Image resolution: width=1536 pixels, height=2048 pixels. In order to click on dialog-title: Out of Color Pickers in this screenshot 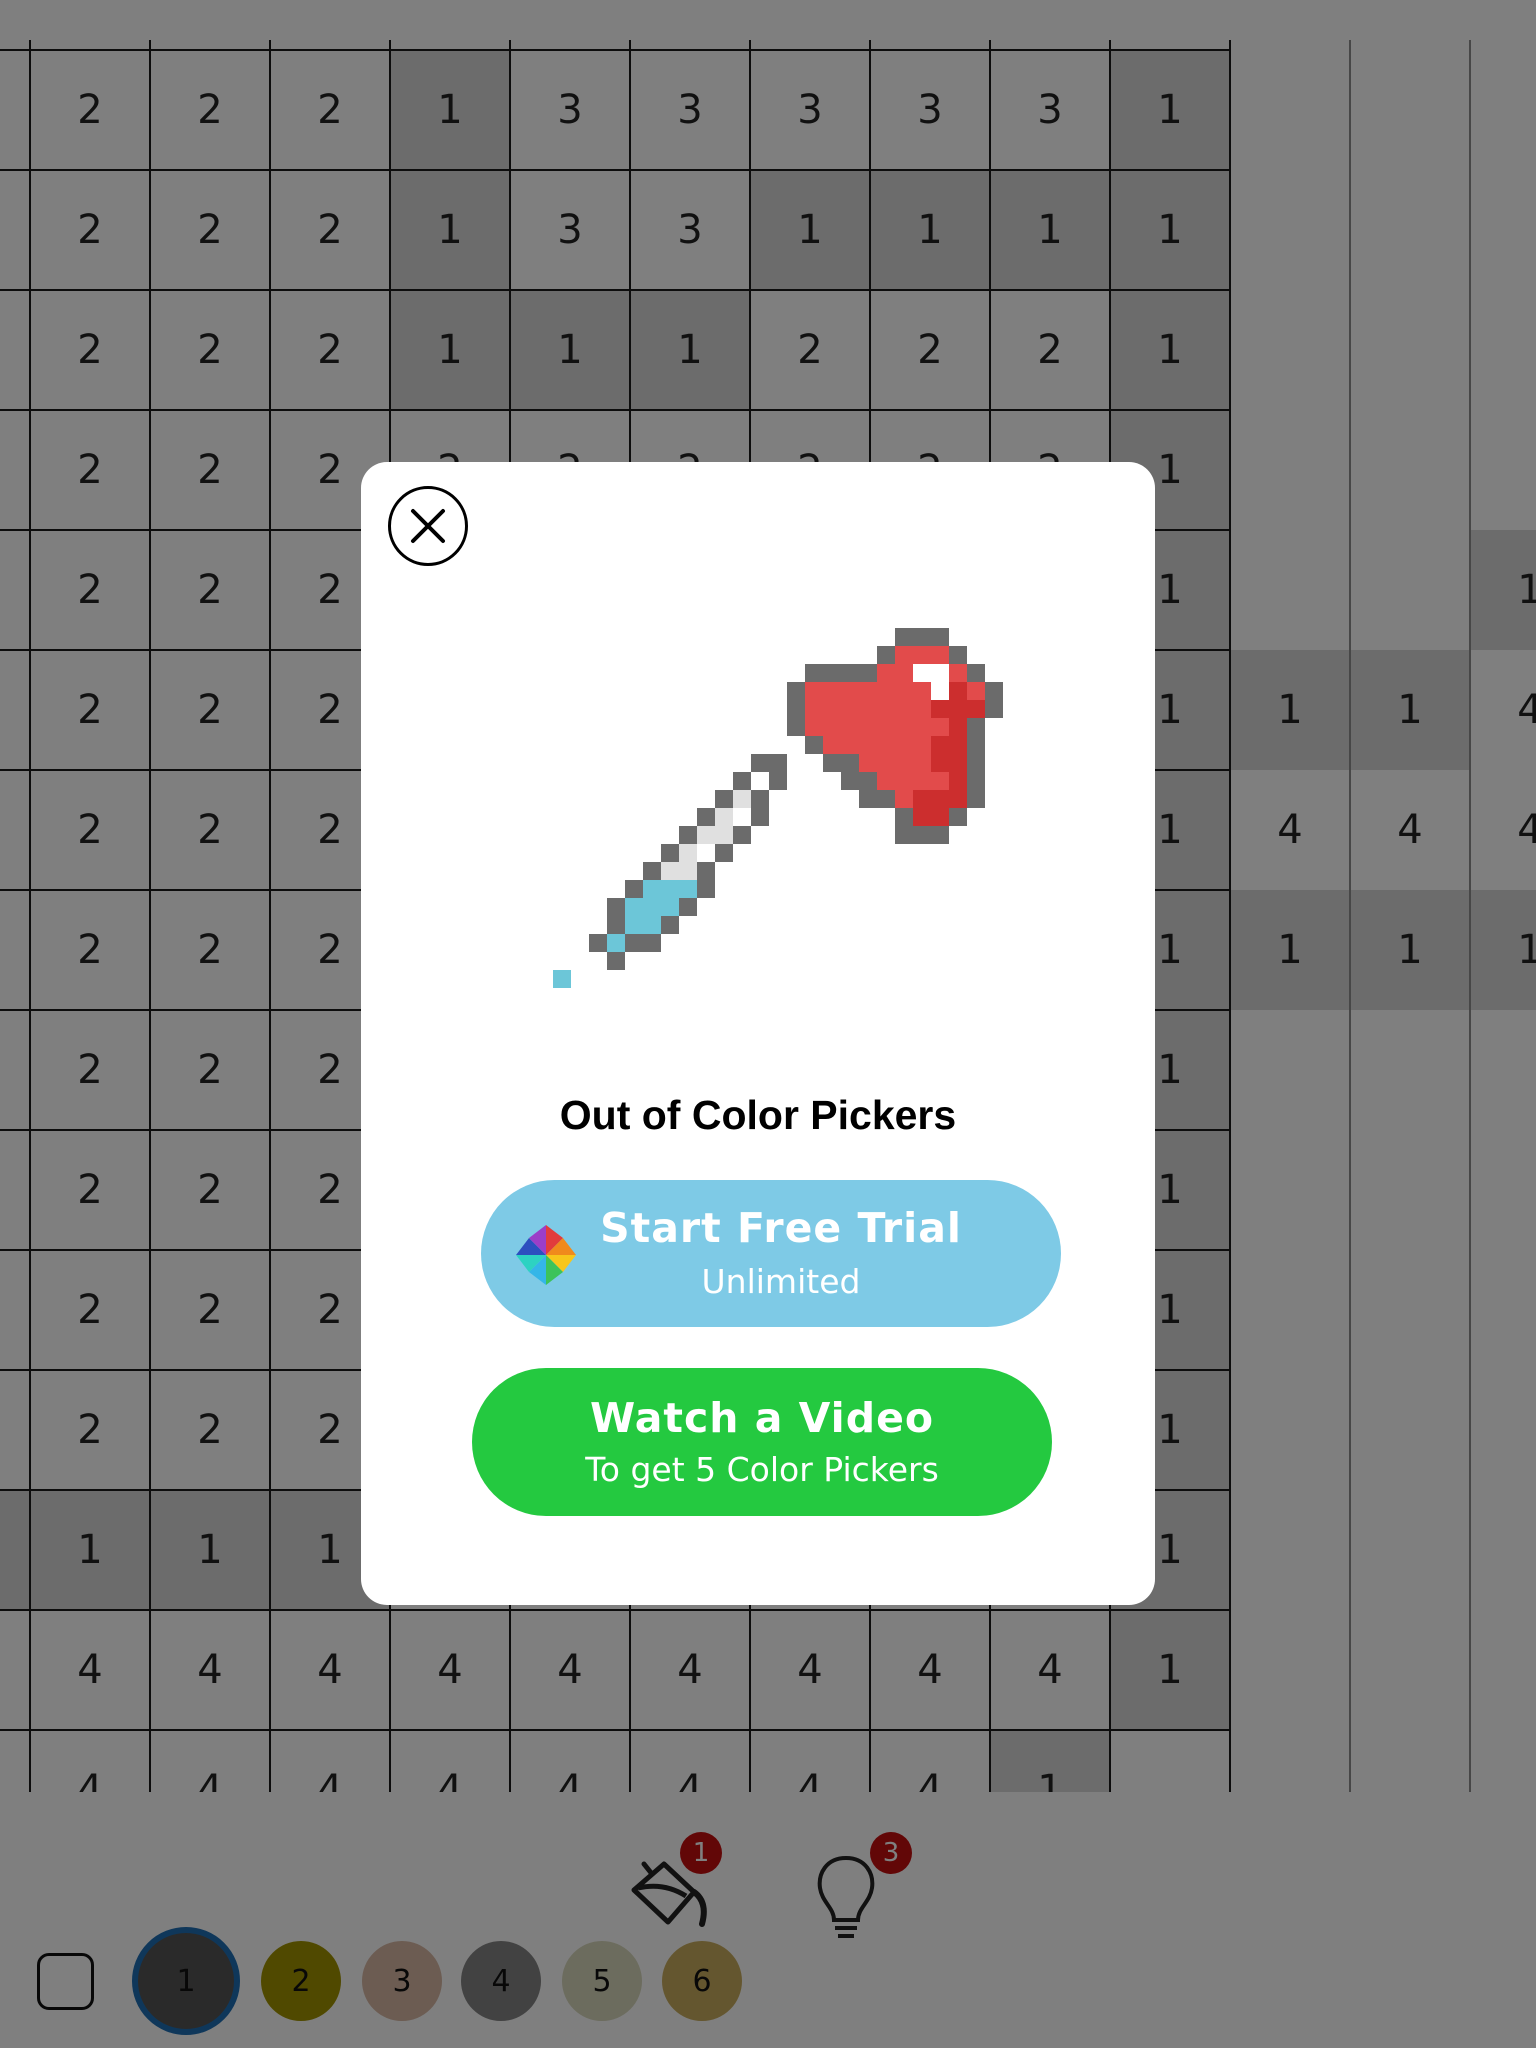, I will do `click(758, 1115)`.